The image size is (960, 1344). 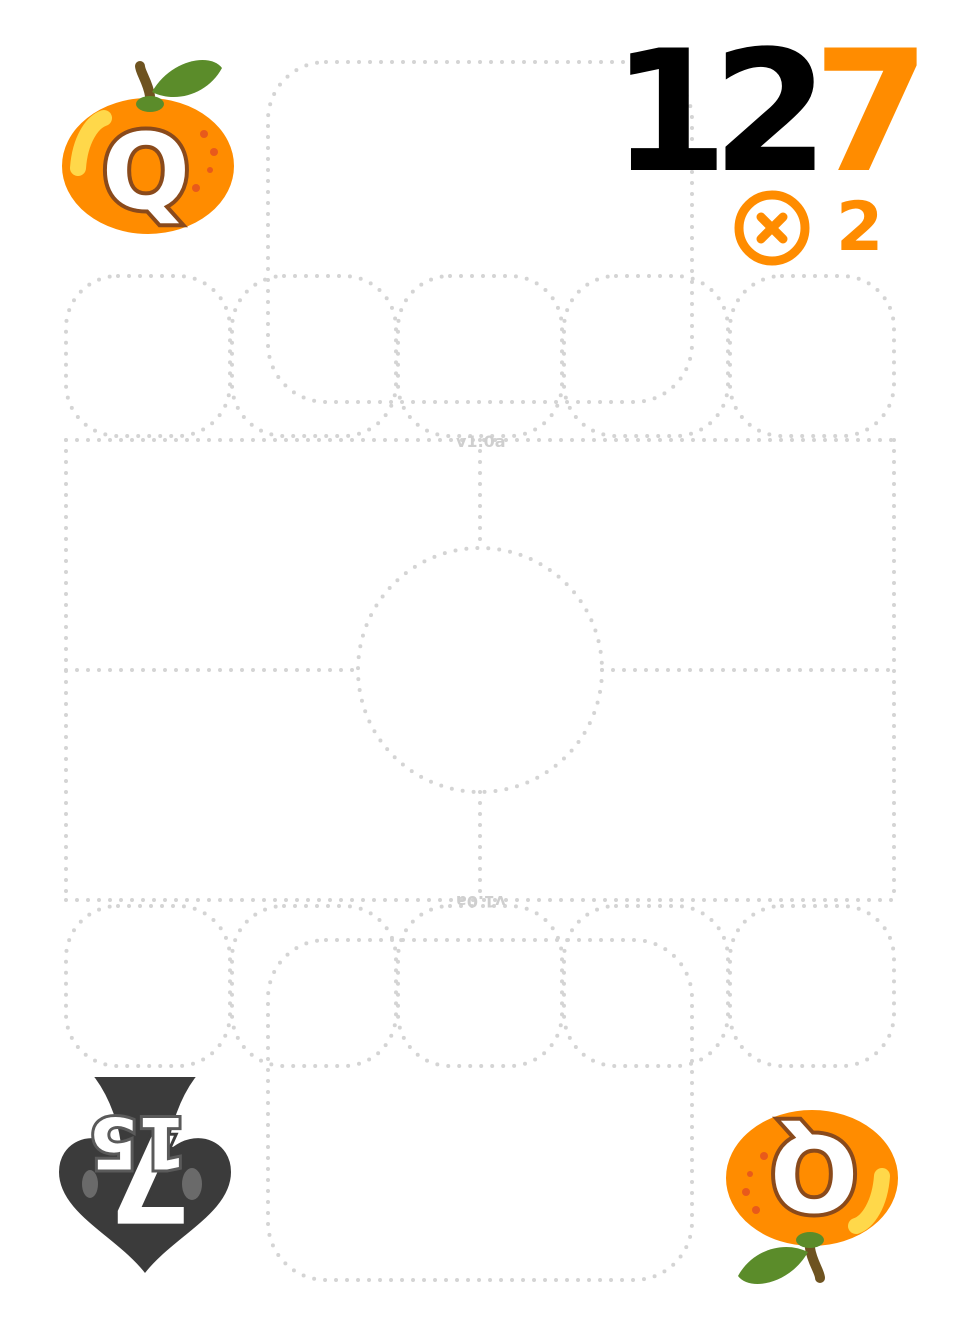 I want to click on multiplier-value: 2, so click(x=860, y=227).